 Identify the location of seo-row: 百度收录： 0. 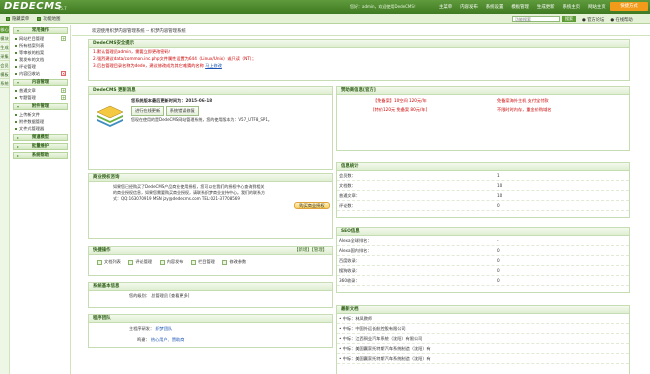
(483, 261).